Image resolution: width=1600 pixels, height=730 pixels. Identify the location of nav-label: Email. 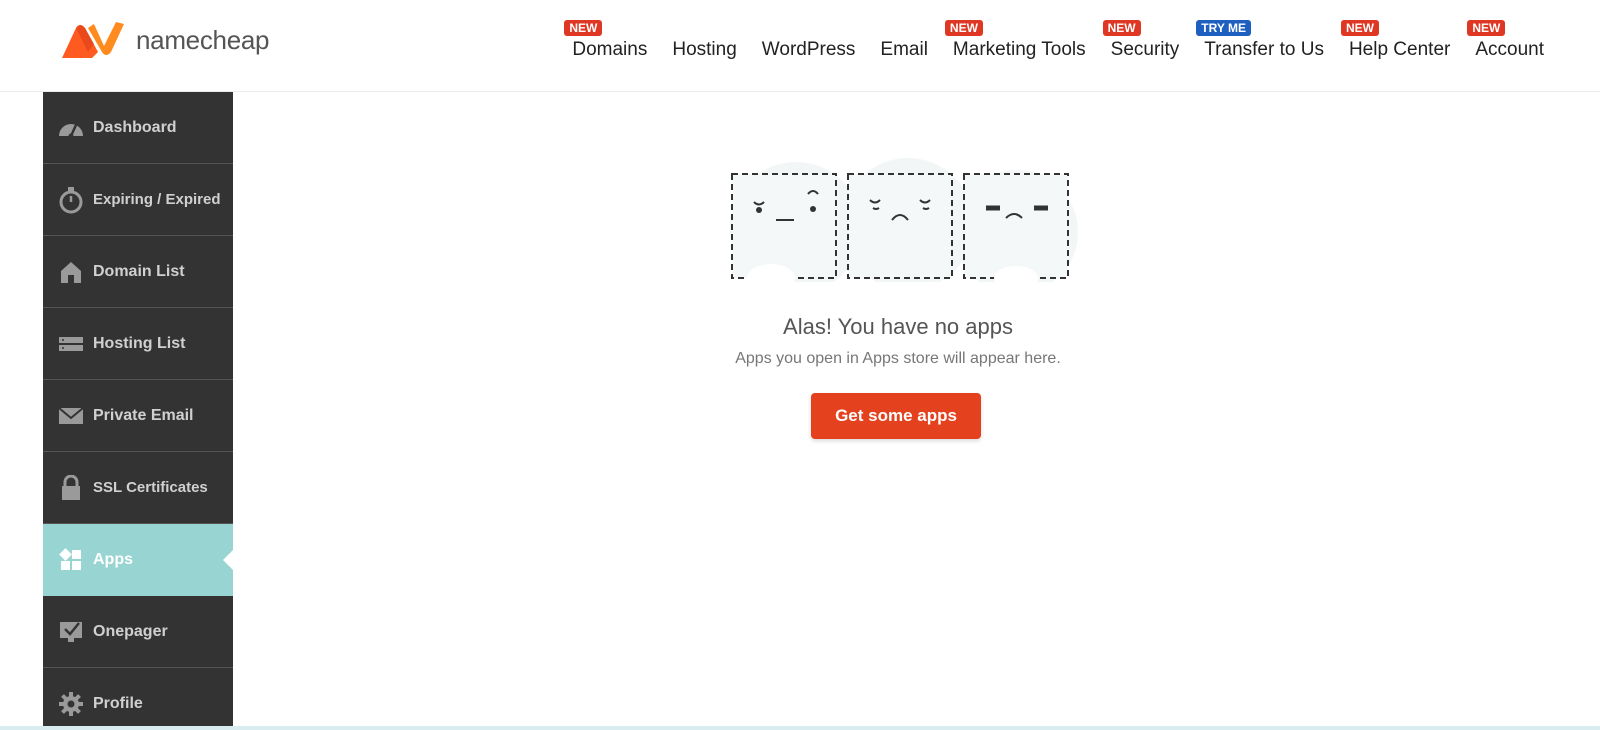
(904, 49).